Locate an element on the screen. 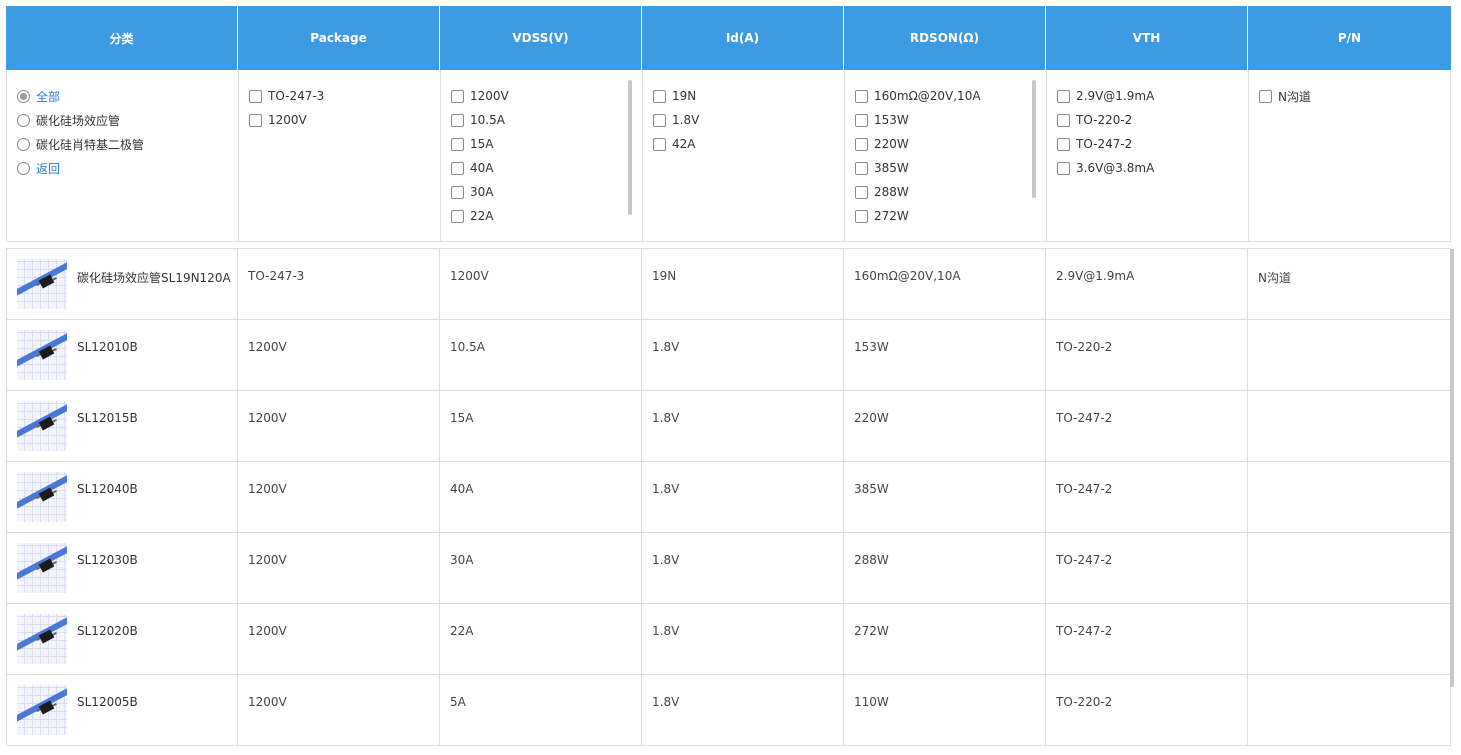  category-option-back: 返回 is located at coordinates (122, 168).